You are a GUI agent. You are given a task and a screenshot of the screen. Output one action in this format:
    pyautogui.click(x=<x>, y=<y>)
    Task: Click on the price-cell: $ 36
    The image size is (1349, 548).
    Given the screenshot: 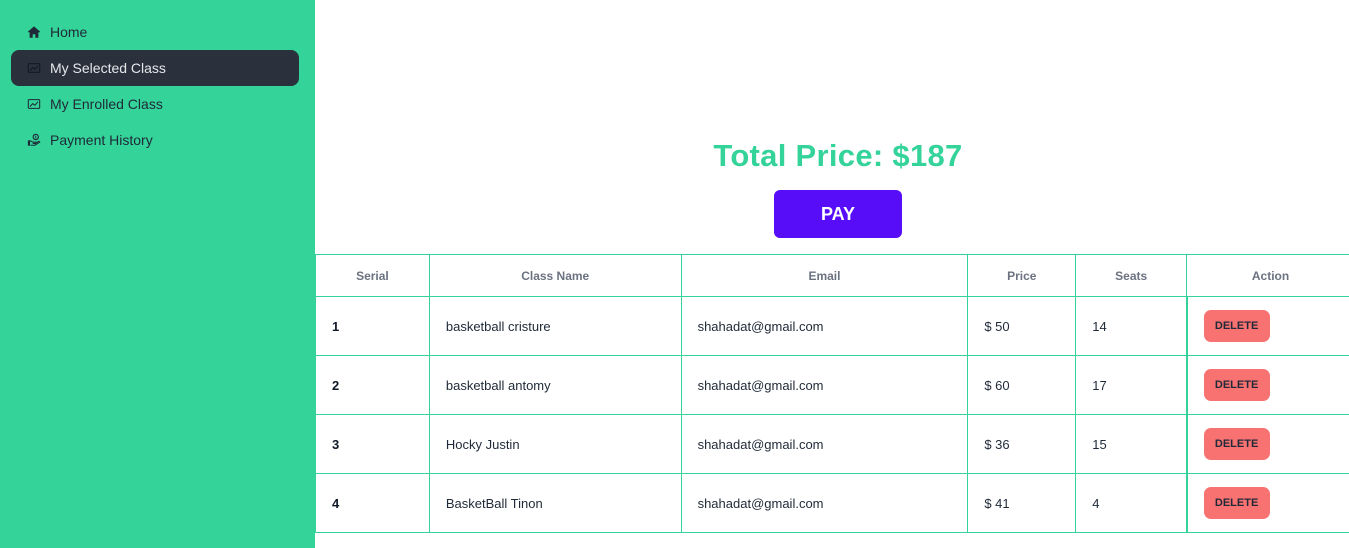 What is the action you would take?
    pyautogui.click(x=1022, y=444)
    